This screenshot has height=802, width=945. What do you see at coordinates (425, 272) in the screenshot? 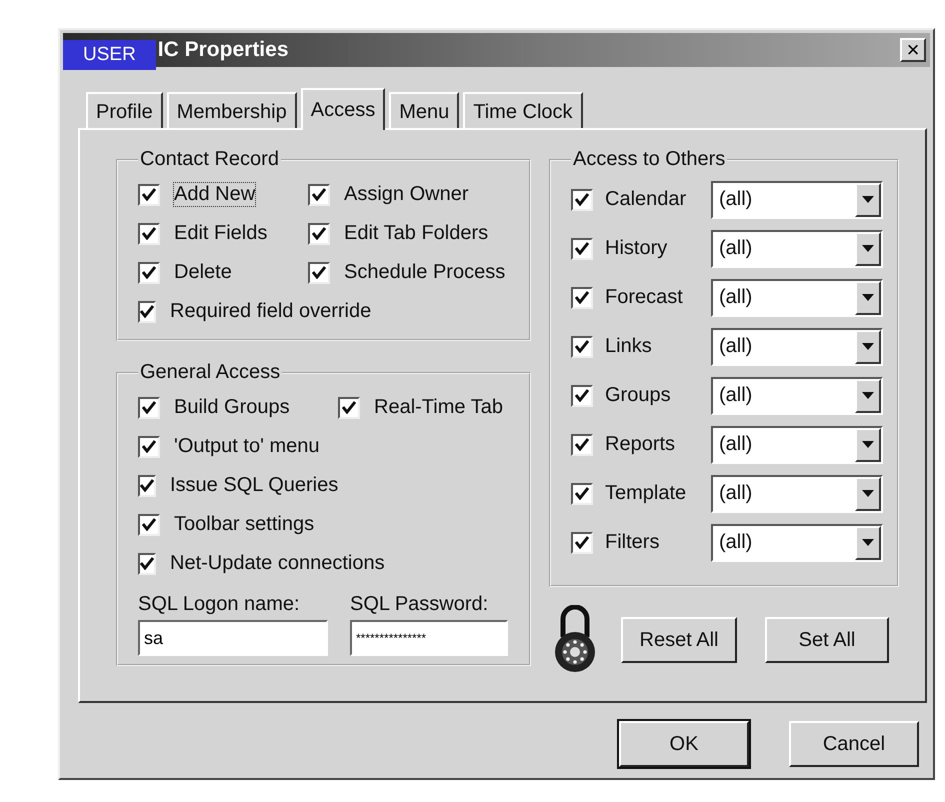
I see `checkbox-label: Schedule Process` at bounding box center [425, 272].